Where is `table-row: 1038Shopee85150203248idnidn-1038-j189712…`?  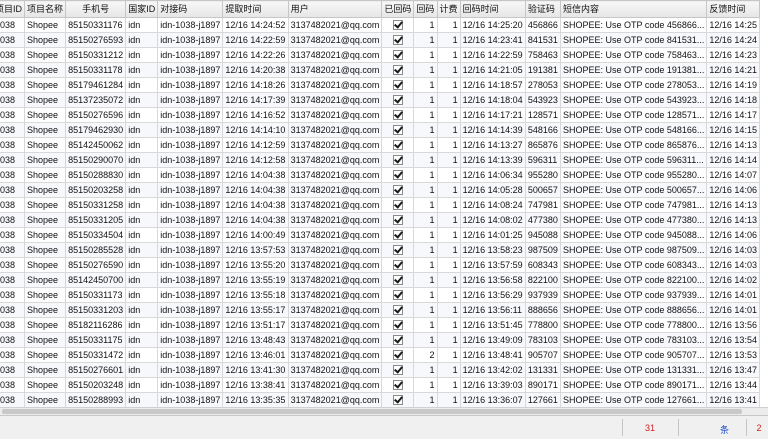 table-row: 1038Shopee85150203248idnidn-1038-j189712… is located at coordinates (380, 385).